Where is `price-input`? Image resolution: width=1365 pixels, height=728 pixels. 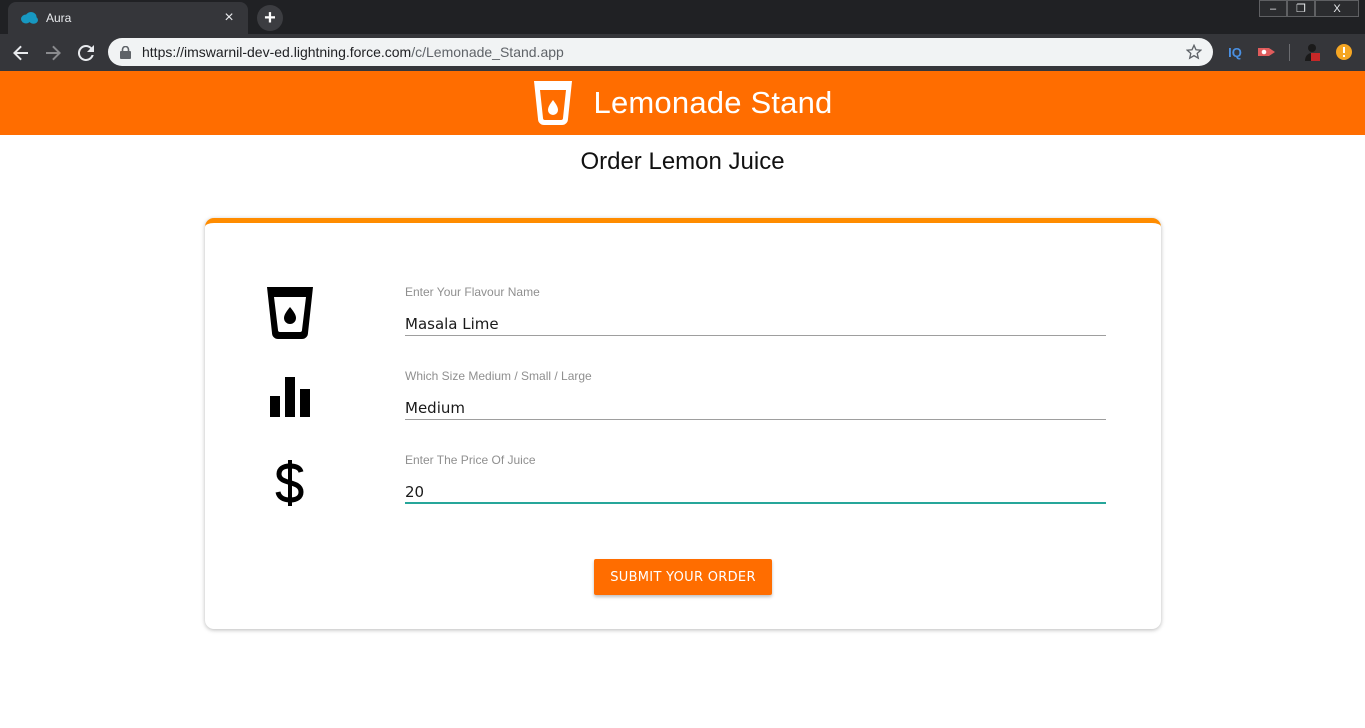
price-input is located at coordinates (755, 485).